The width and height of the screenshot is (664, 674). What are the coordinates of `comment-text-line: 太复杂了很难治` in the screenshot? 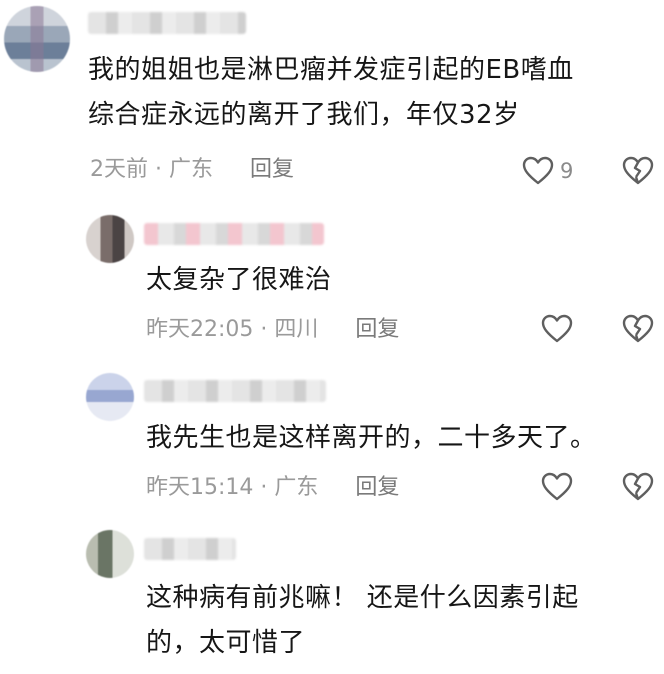 It's located at (239, 280).